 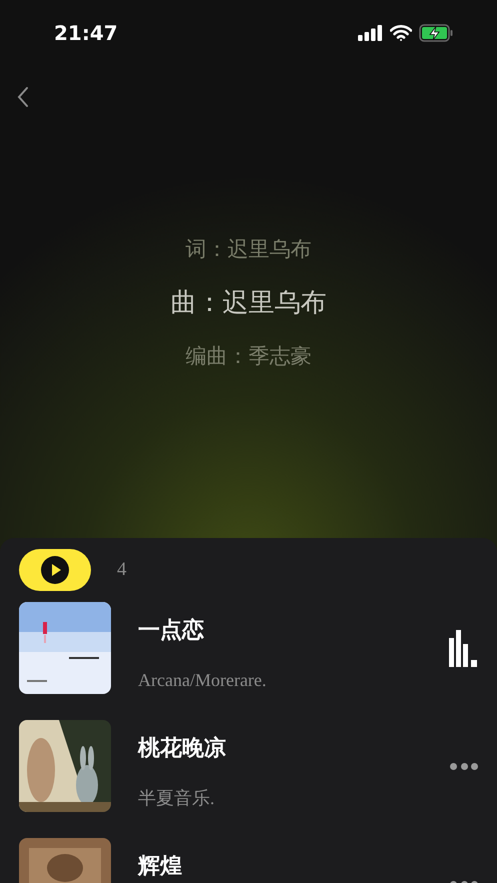 I want to click on song-artist: Arcana/Morerare., so click(x=203, y=680).